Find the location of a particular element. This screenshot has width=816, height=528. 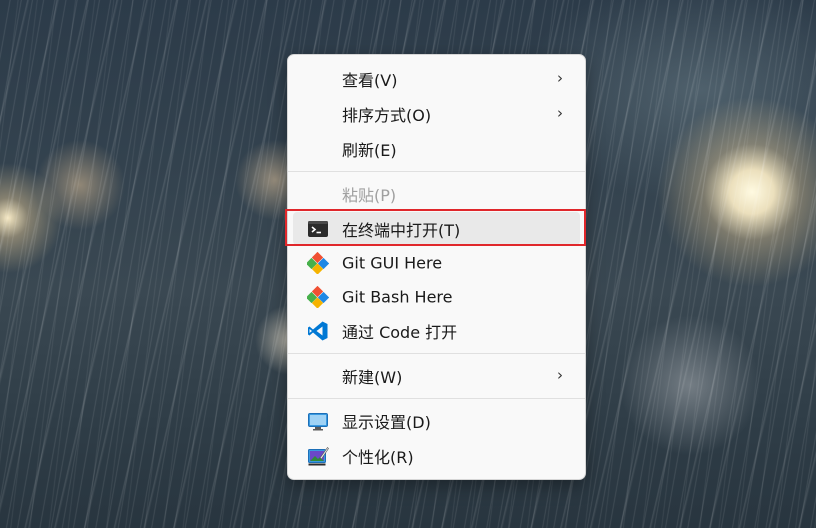

menu-item-personalize-label: 个性化(R) is located at coordinates (378, 457).